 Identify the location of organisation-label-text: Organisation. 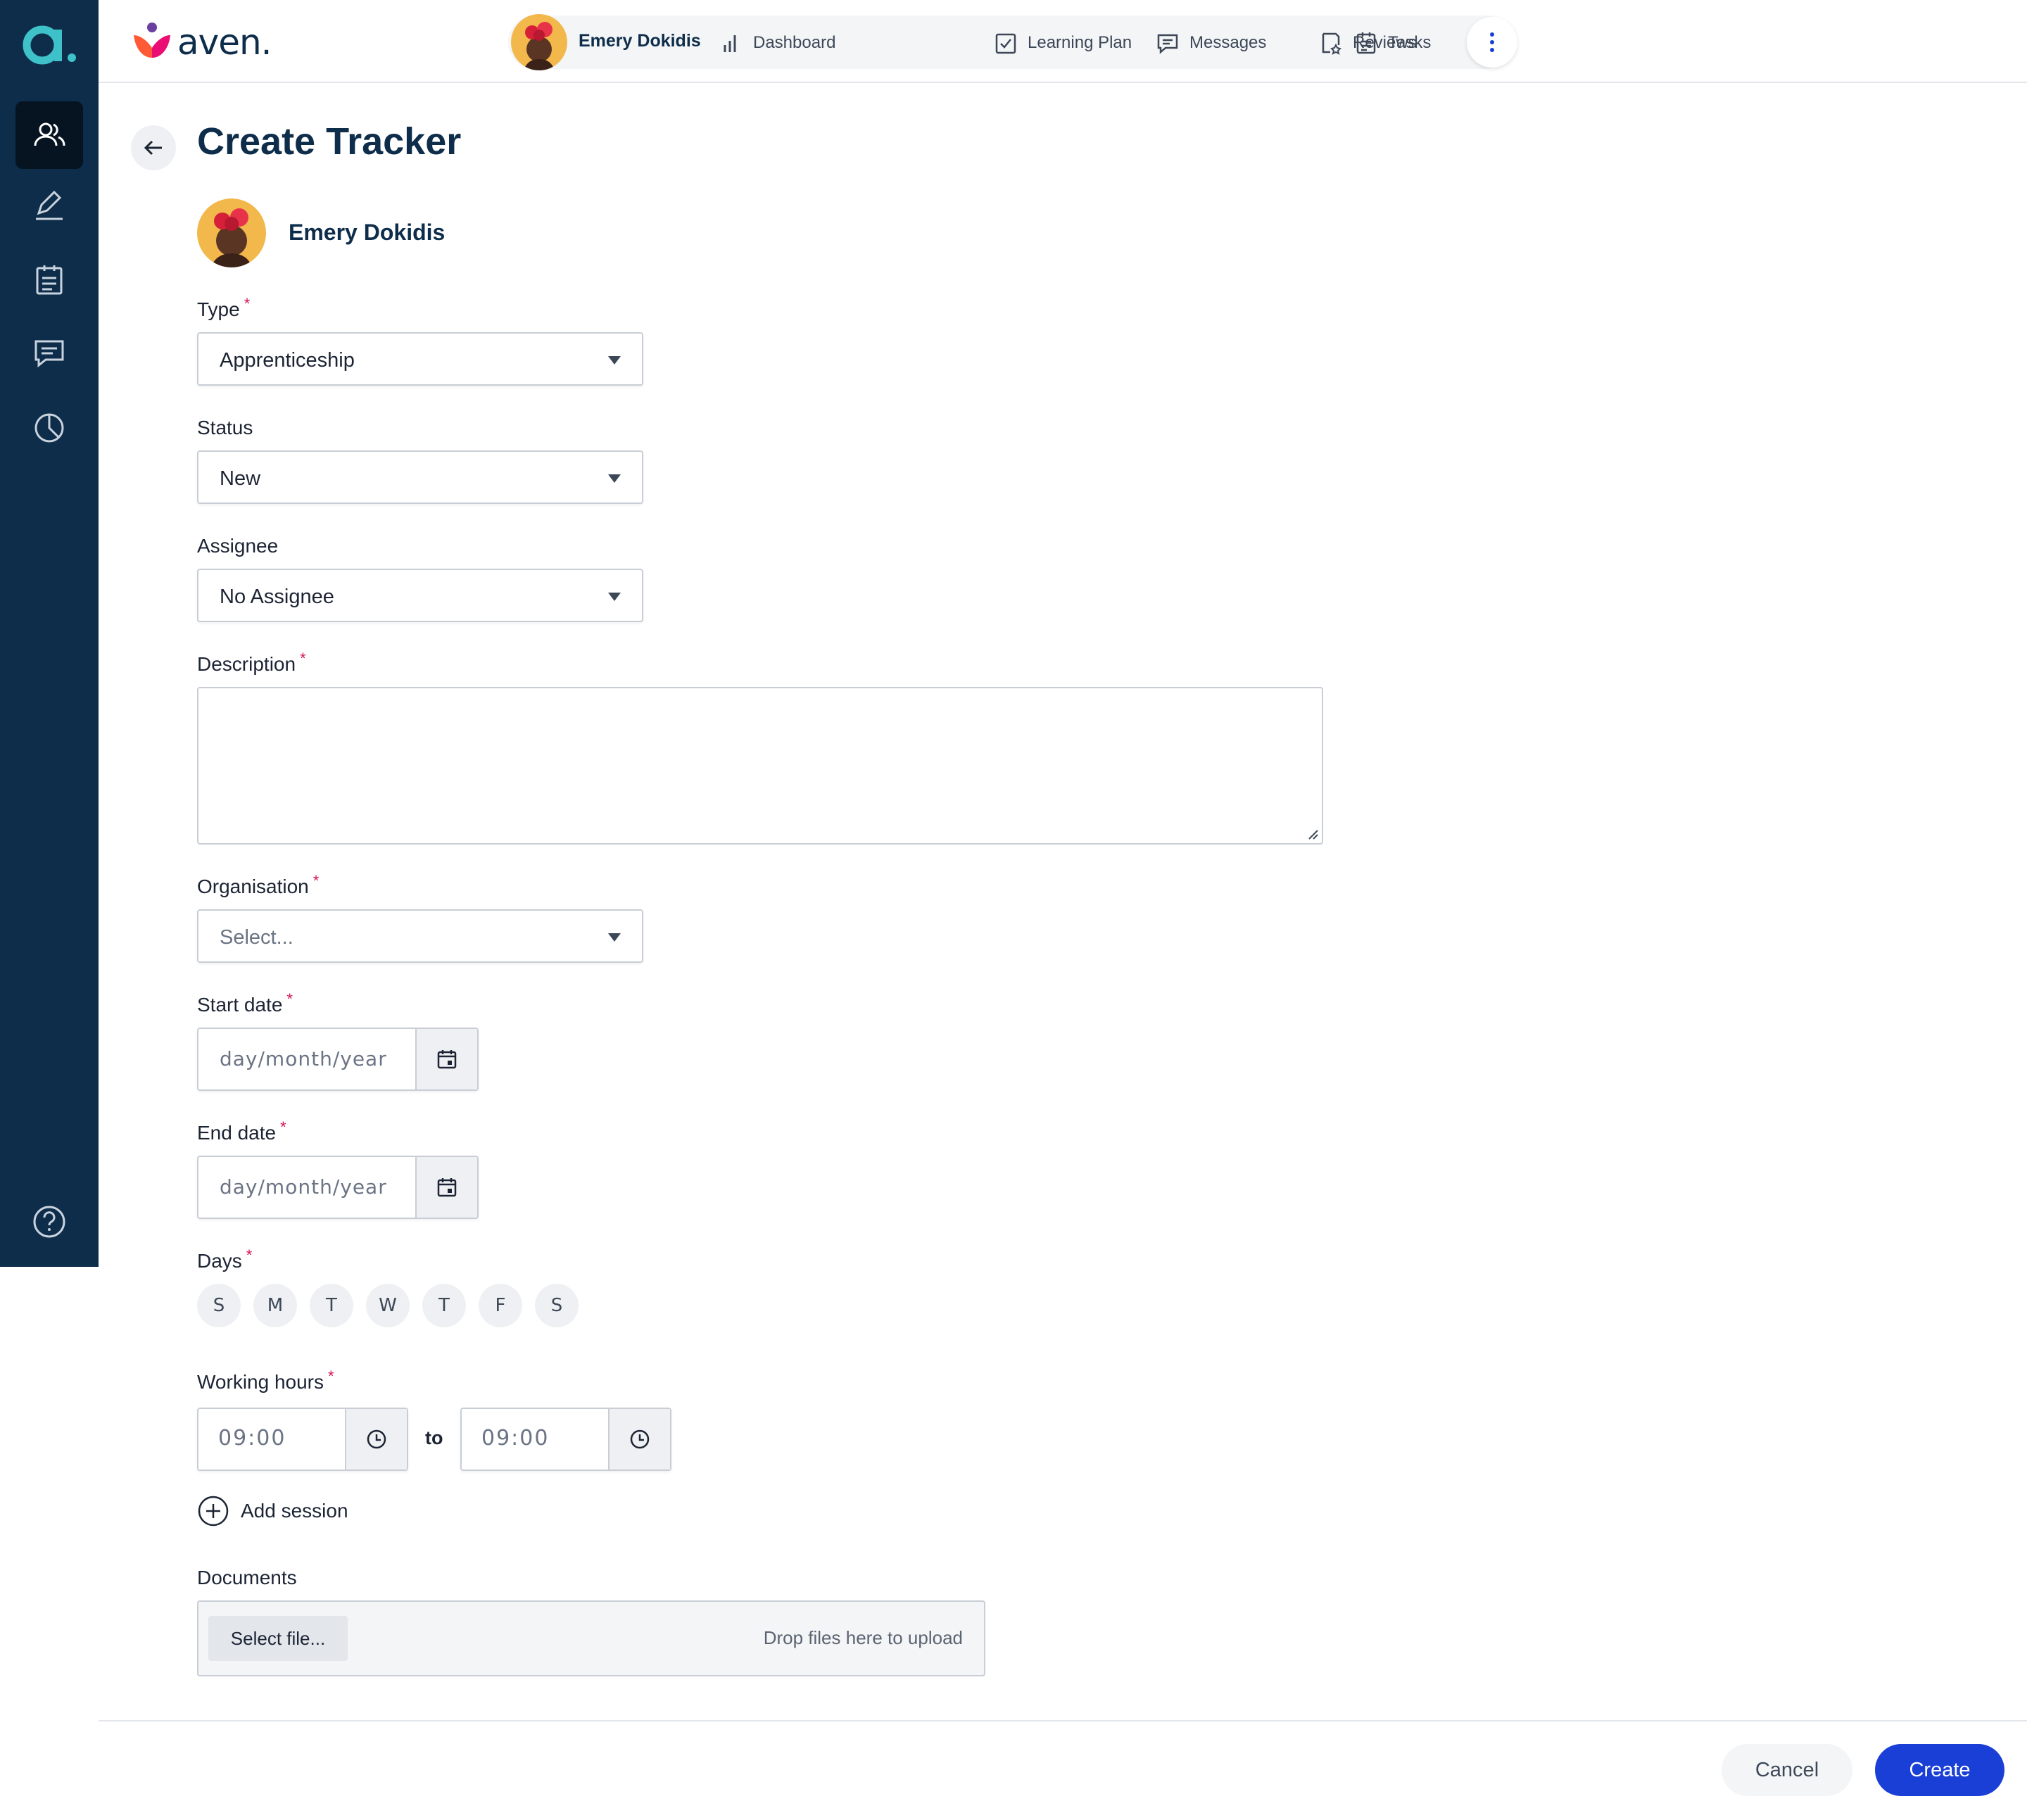
(253, 886).